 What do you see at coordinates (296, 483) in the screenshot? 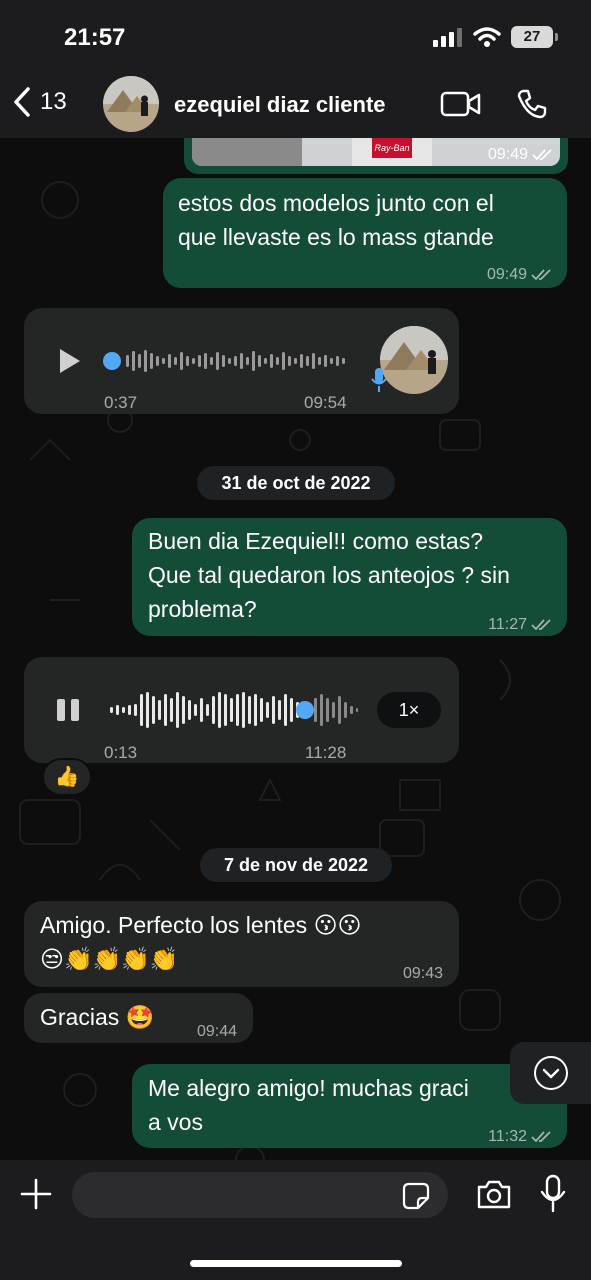
I see `date-separator: 31 de oct de 2022` at bounding box center [296, 483].